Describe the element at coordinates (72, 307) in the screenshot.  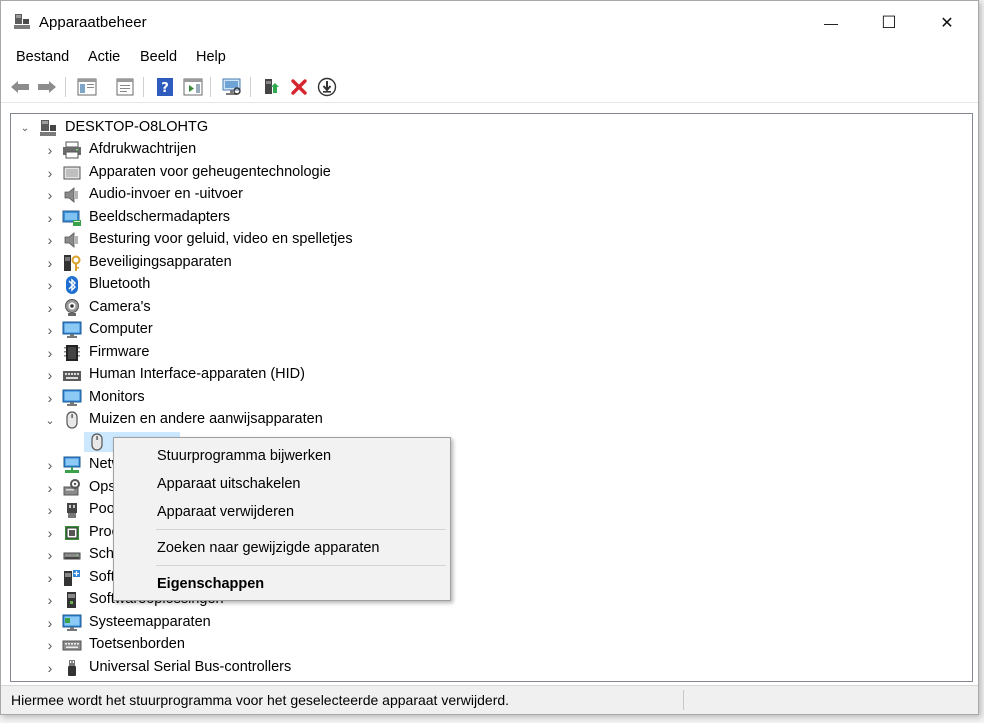
I see `webcam-icon` at that location.